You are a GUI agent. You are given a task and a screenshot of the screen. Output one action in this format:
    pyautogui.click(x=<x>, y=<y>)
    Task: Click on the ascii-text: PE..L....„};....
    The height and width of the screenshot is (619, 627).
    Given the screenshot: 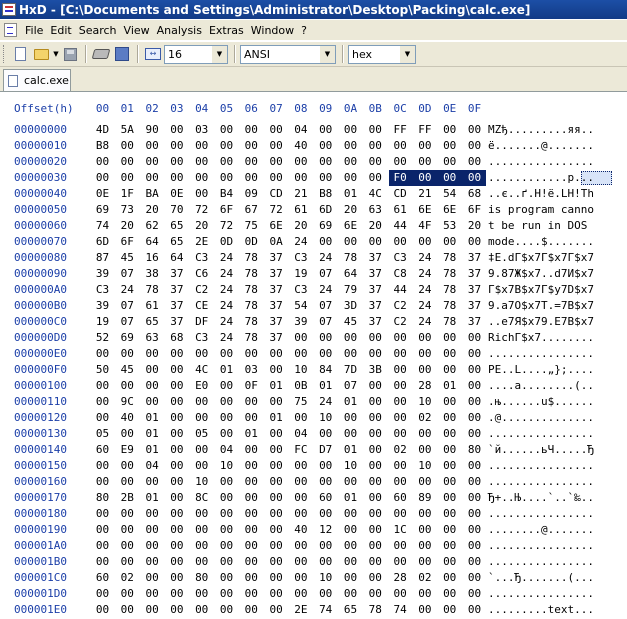 What is the action you would take?
    pyautogui.click(x=541, y=370)
    